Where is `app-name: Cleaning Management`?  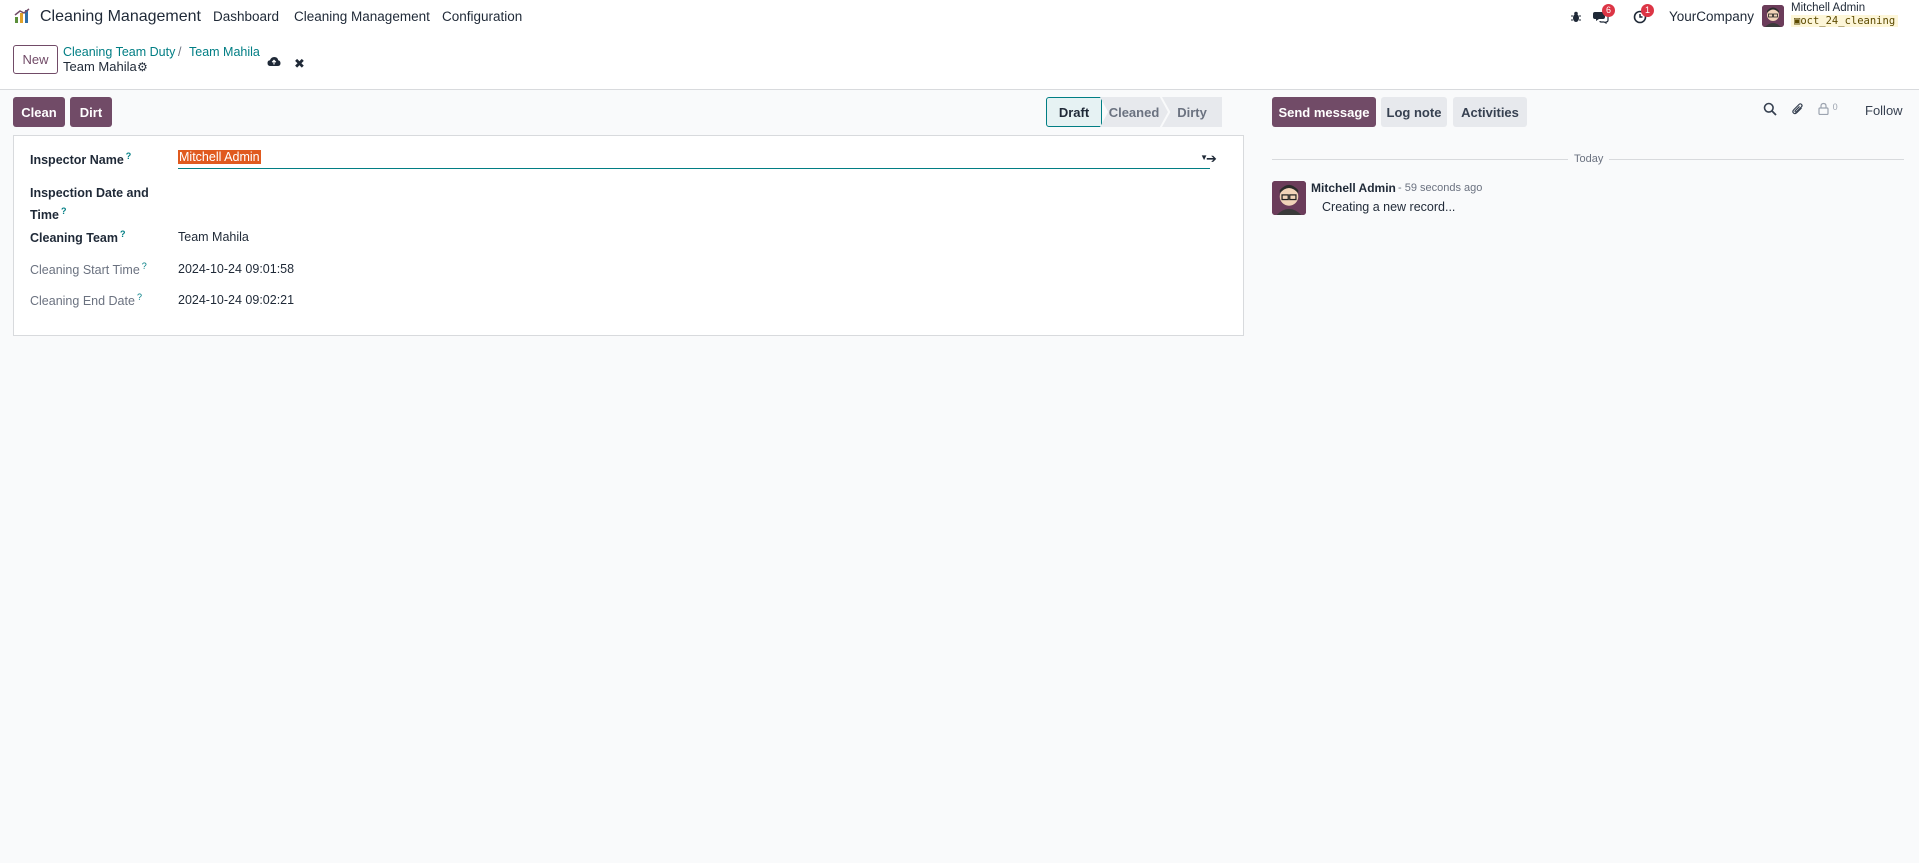 app-name: Cleaning Management is located at coordinates (120, 17).